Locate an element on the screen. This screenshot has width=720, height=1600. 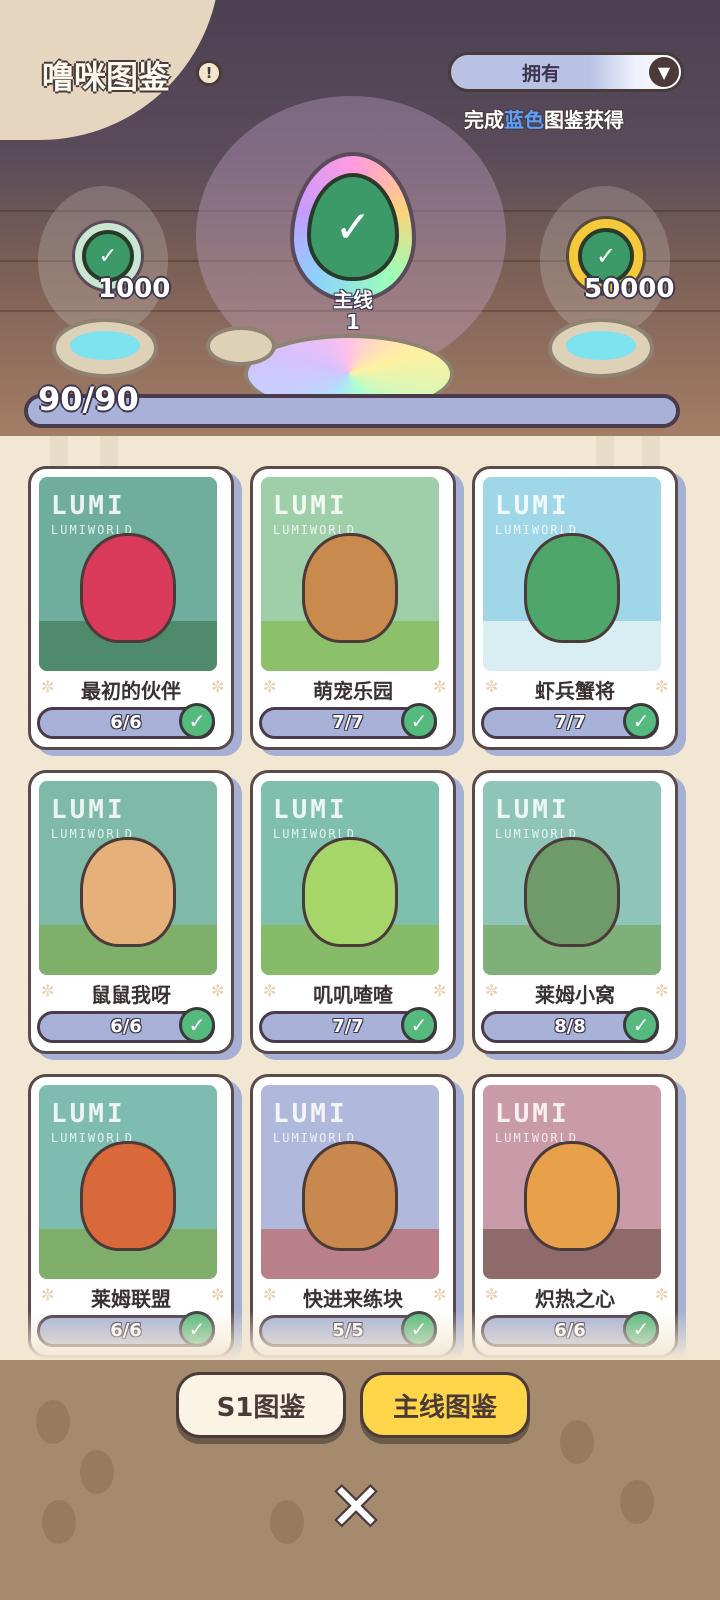
filter-selected-value: 拥有 is located at coordinates (540, 74).